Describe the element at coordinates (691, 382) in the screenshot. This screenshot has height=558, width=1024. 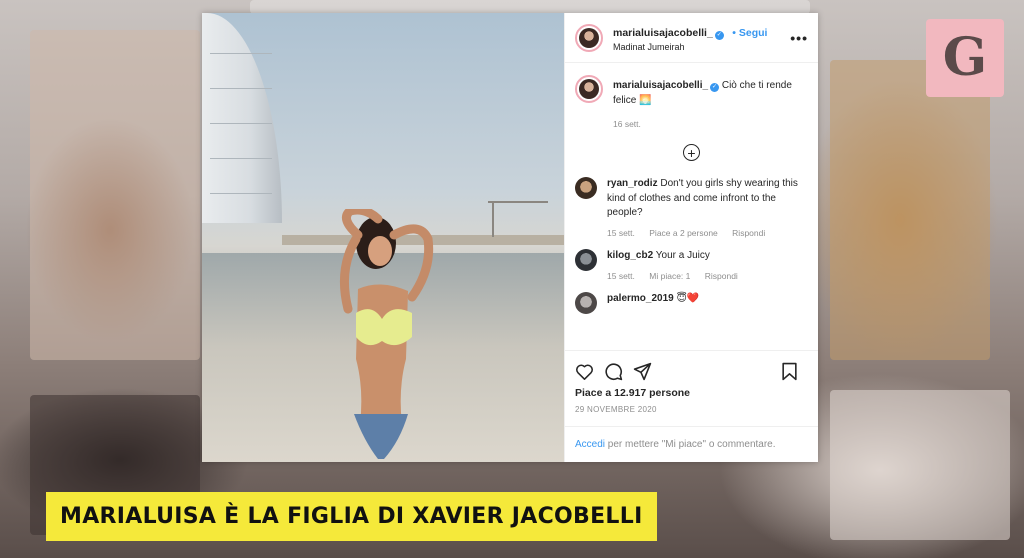
I see `post-actions: Piace a 12.917 persone 29 NOVEMBRE 2020` at that location.